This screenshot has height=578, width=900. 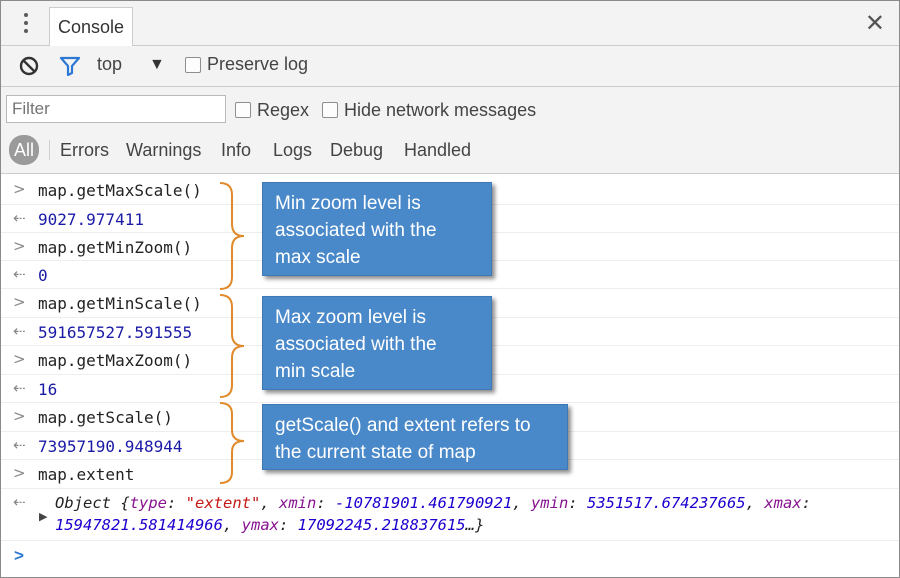 I want to click on regex-checkbox, so click(x=243, y=110).